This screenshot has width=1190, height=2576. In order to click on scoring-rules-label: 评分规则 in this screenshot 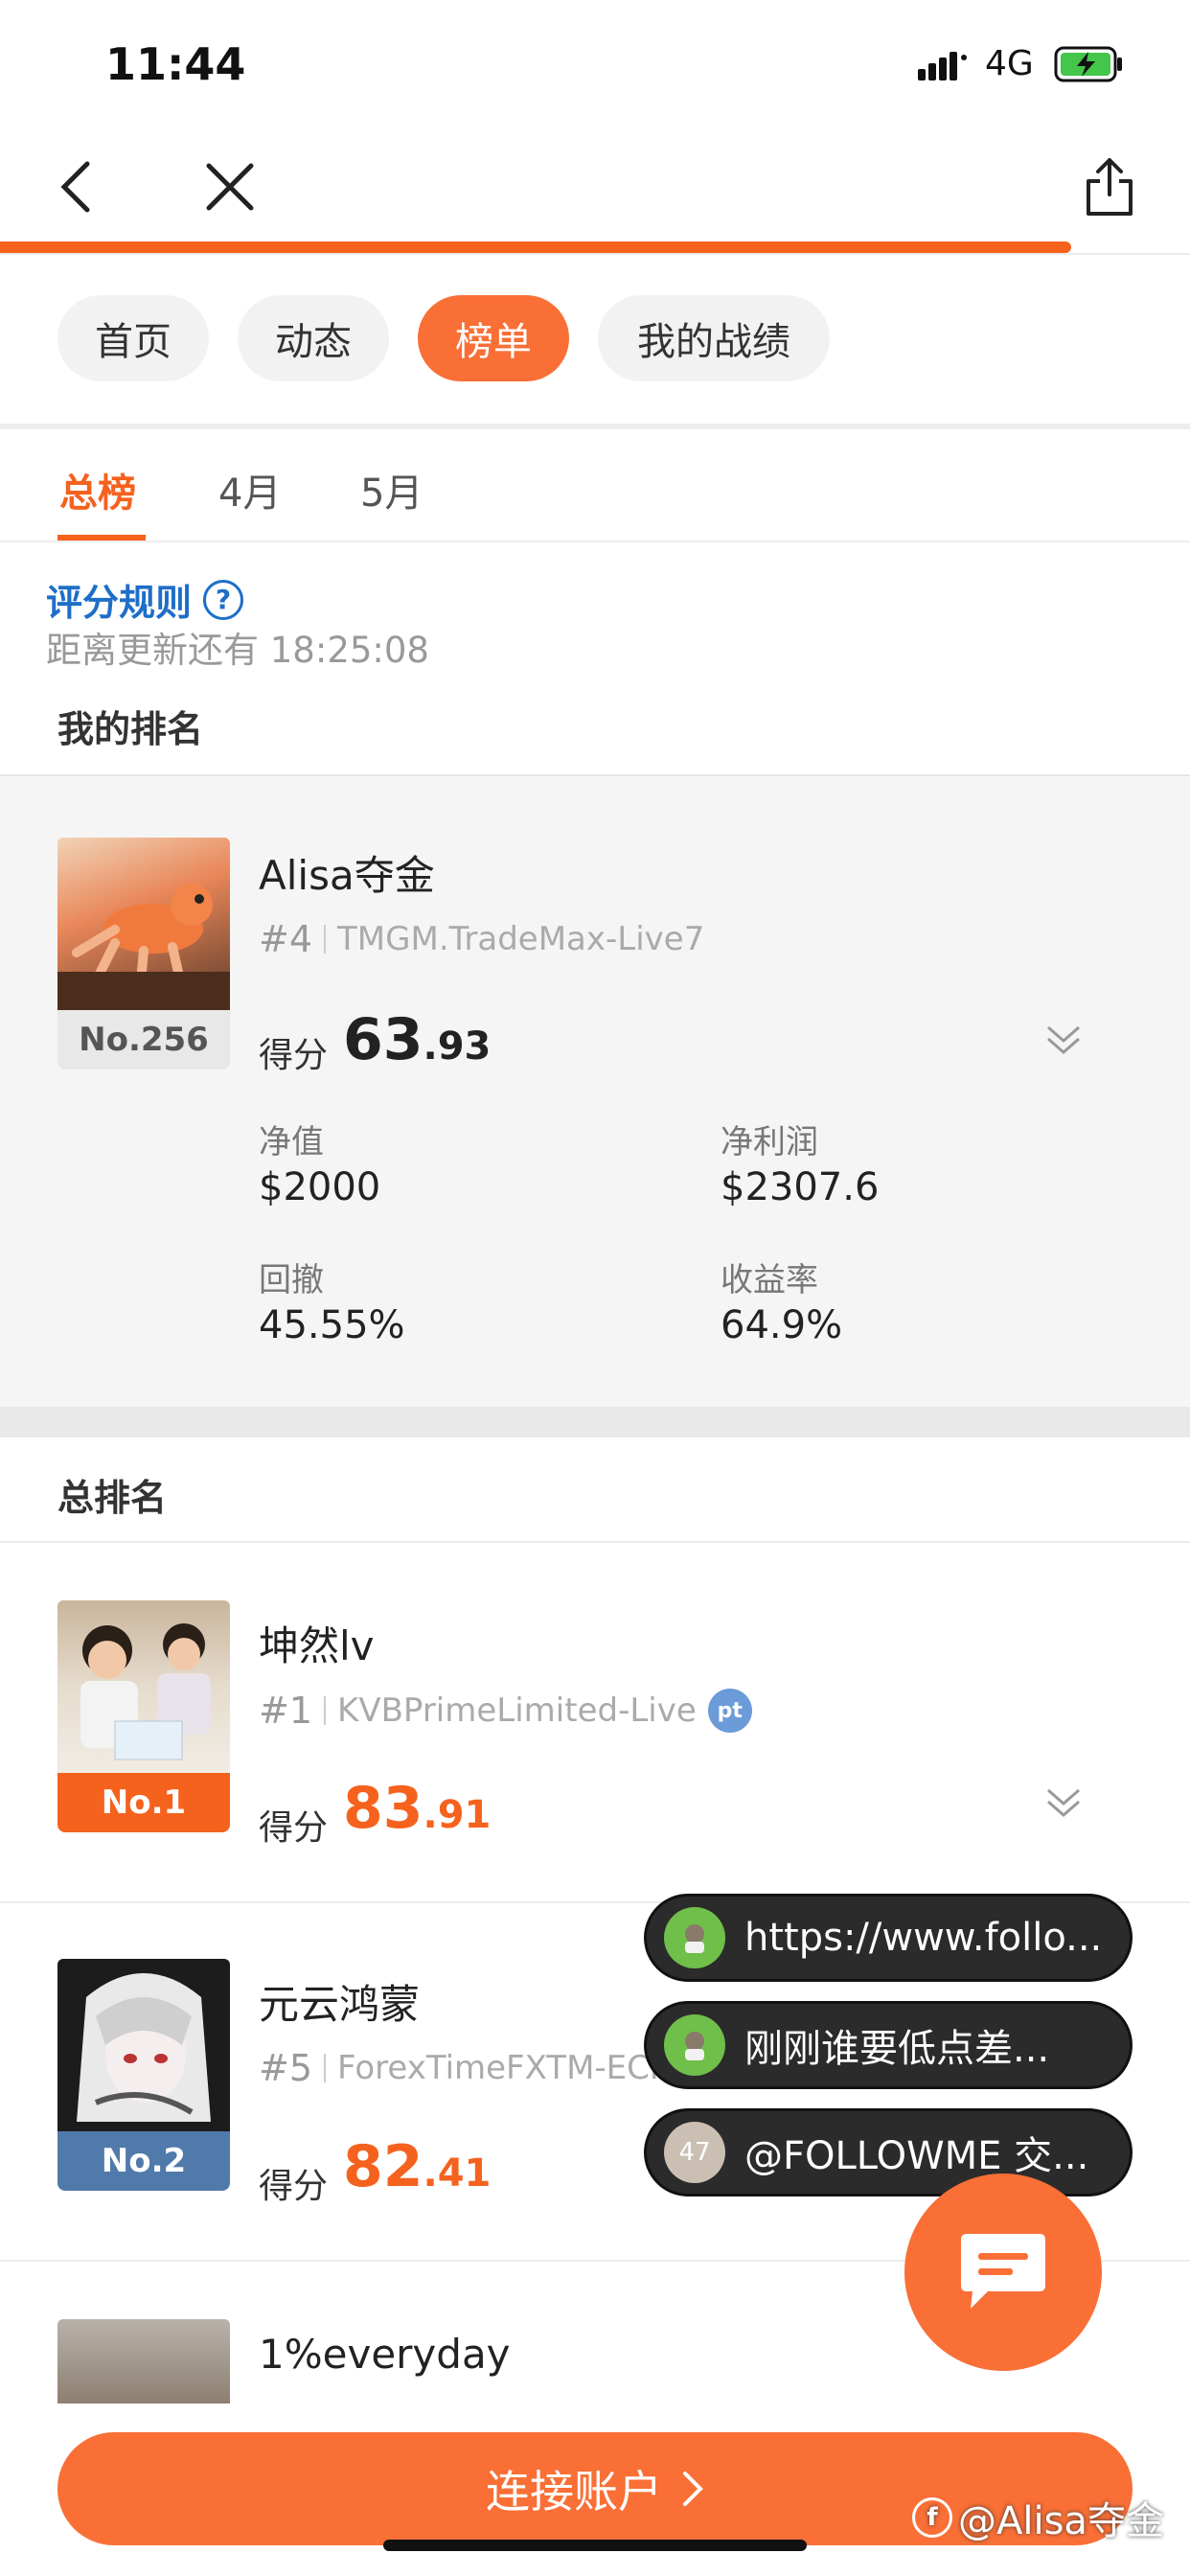, I will do `click(120, 603)`.